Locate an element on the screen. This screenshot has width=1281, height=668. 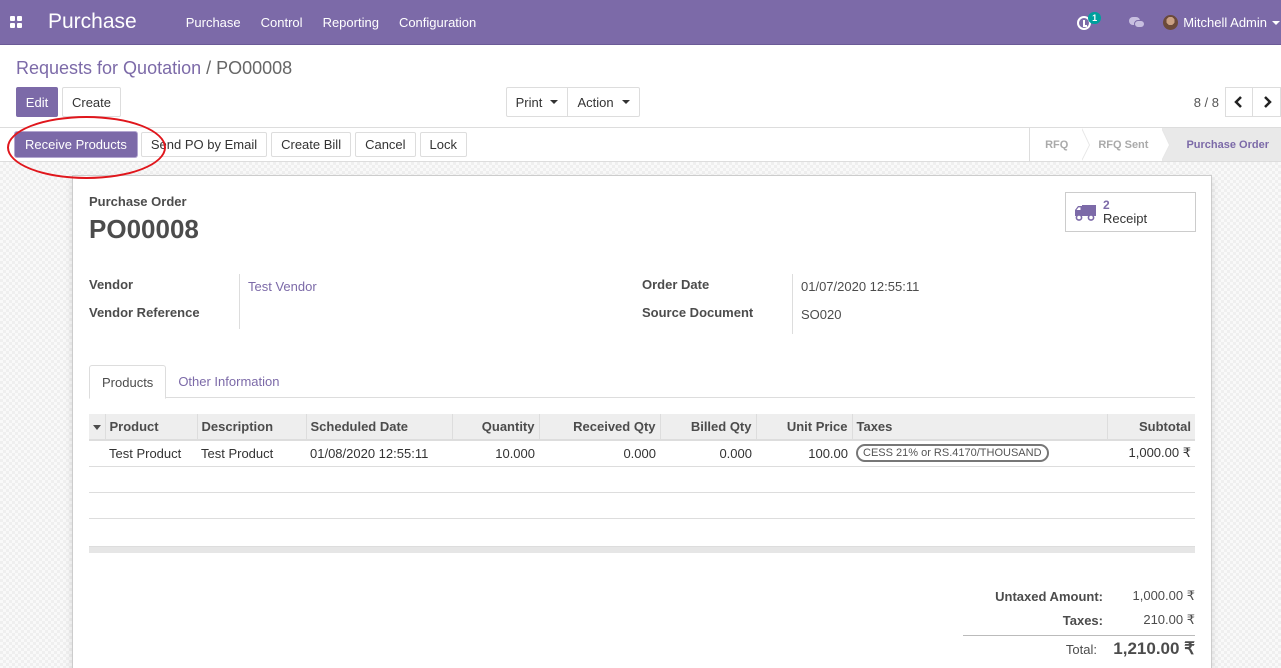
total-label: Total: is located at coordinates (1081, 649).